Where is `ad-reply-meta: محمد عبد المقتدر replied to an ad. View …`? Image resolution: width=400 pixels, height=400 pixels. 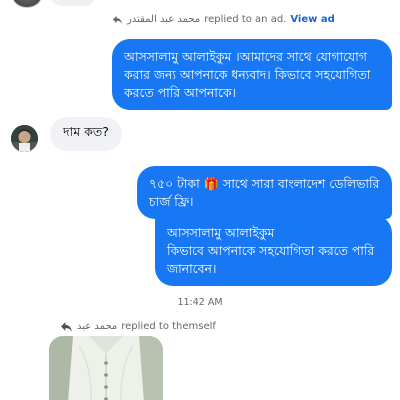 ad-reply-meta: محمد عبد المقتدر replied to an ad. View … is located at coordinates (223, 19).